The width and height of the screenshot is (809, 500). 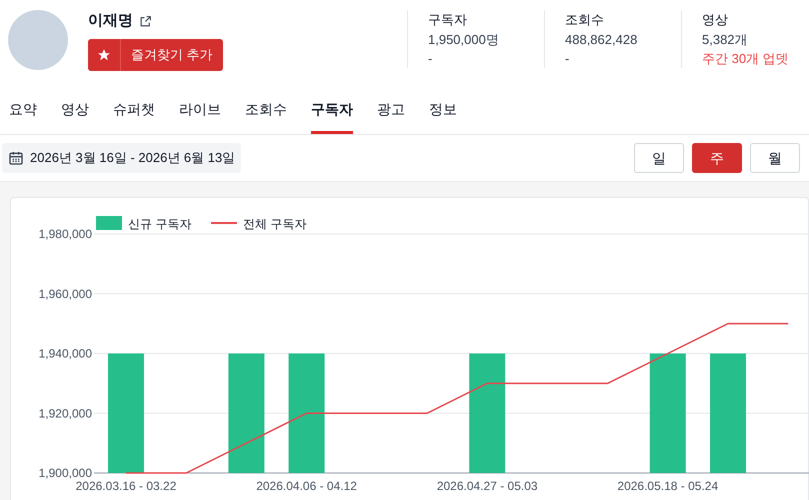 I want to click on tab: 슈퍼챗, so click(x=134, y=116).